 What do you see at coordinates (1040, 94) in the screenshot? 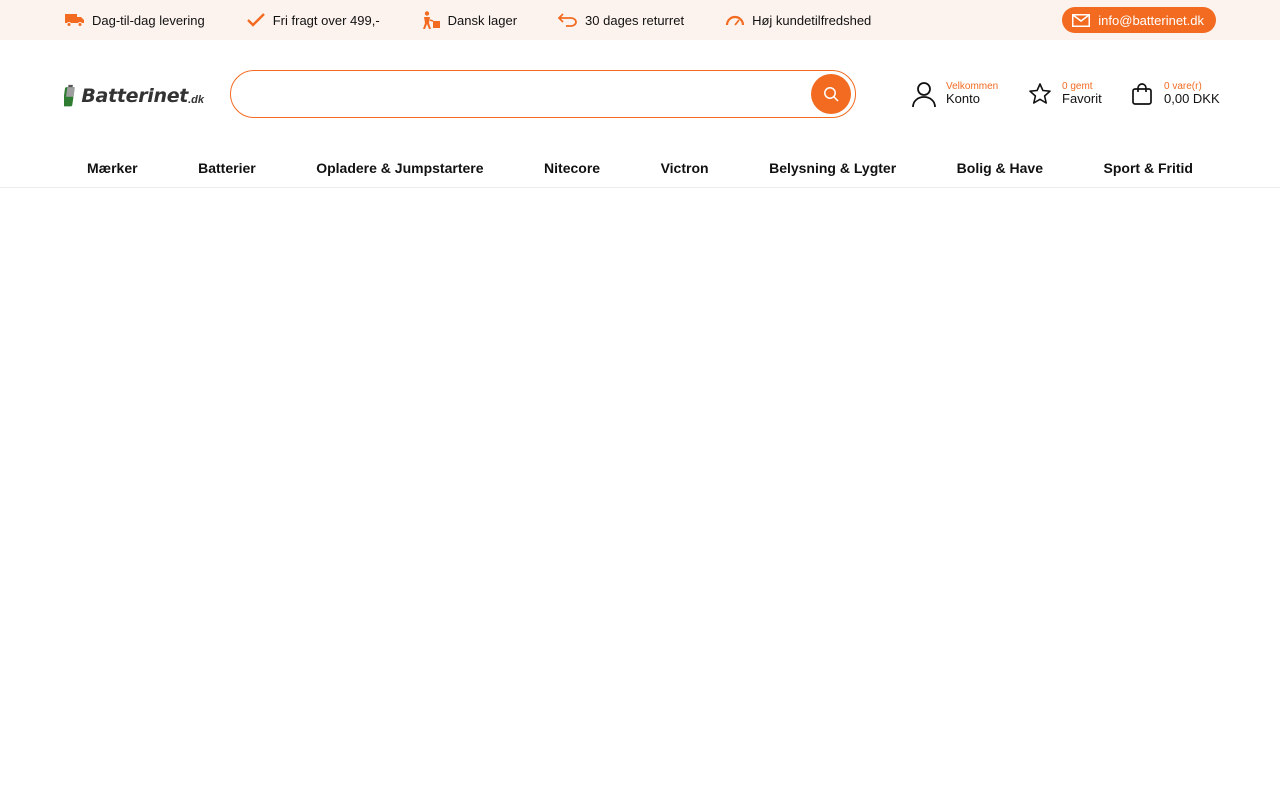
I see `star-icon` at bounding box center [1040, 94].